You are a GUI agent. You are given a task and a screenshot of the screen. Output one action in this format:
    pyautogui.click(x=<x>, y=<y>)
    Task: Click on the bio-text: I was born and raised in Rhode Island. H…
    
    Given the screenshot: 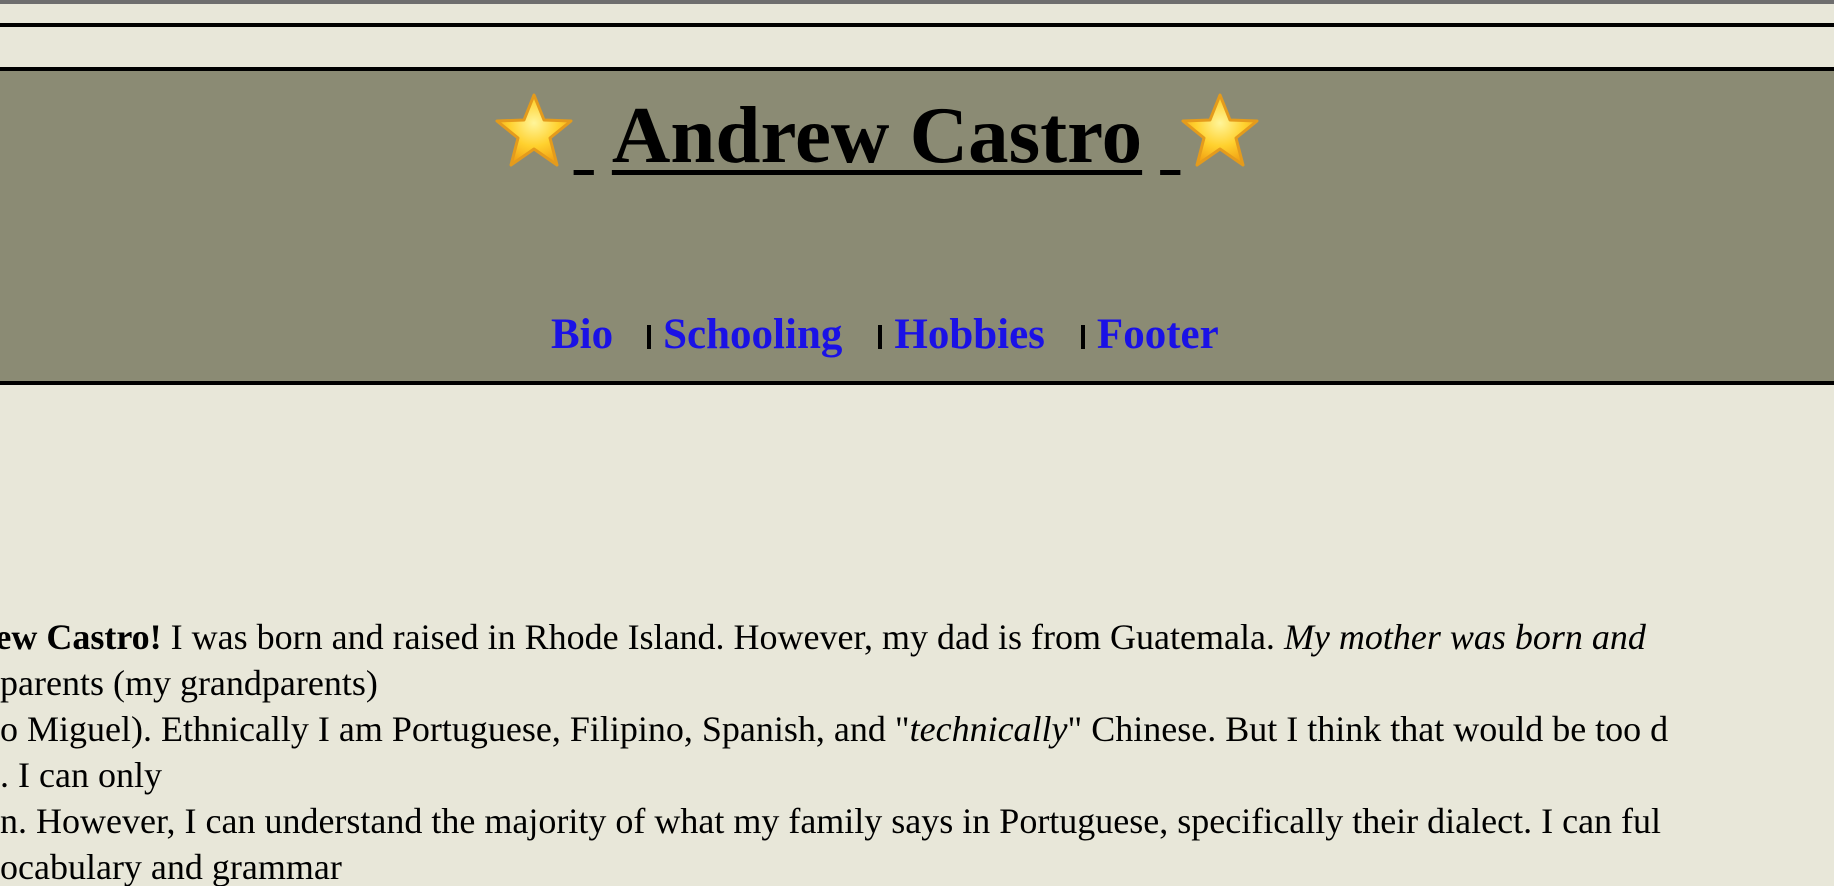 What is the action you would take?
    pyautogui.click(x=722, y=637)
    